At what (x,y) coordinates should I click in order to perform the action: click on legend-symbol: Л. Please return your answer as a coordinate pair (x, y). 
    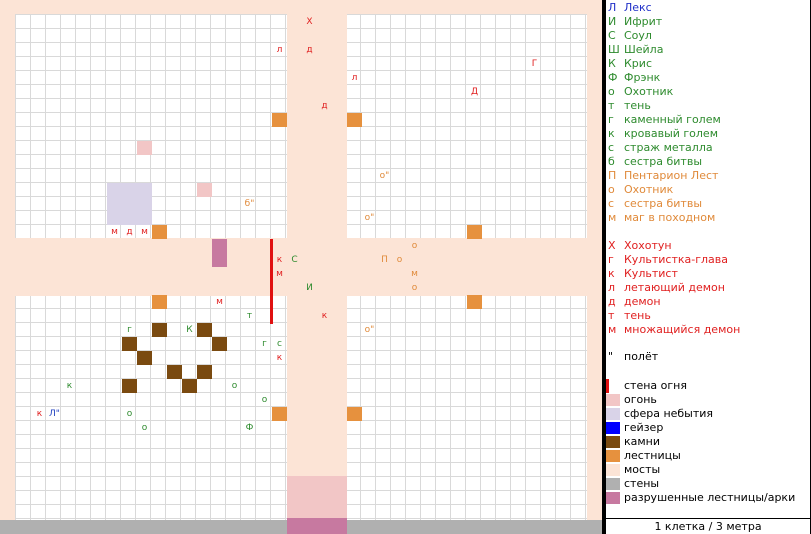
    Looking at the image, I should click on (612, 7).